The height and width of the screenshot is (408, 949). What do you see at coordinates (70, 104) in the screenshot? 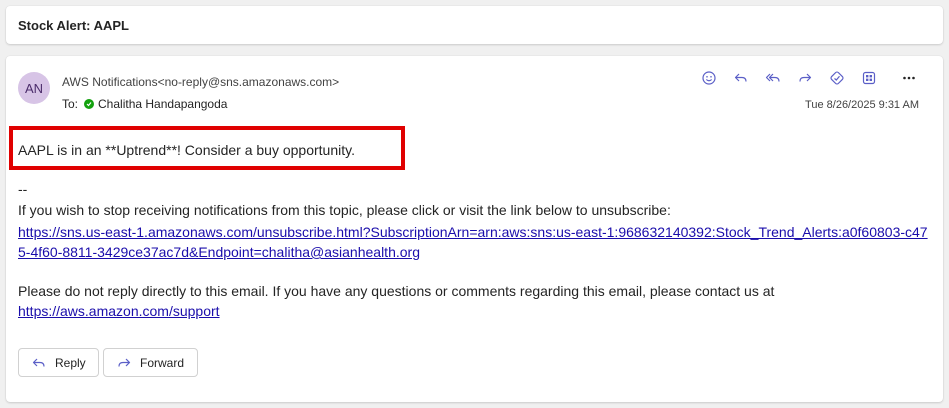
I see `to-label: To:` at bounding box center [70, 104].